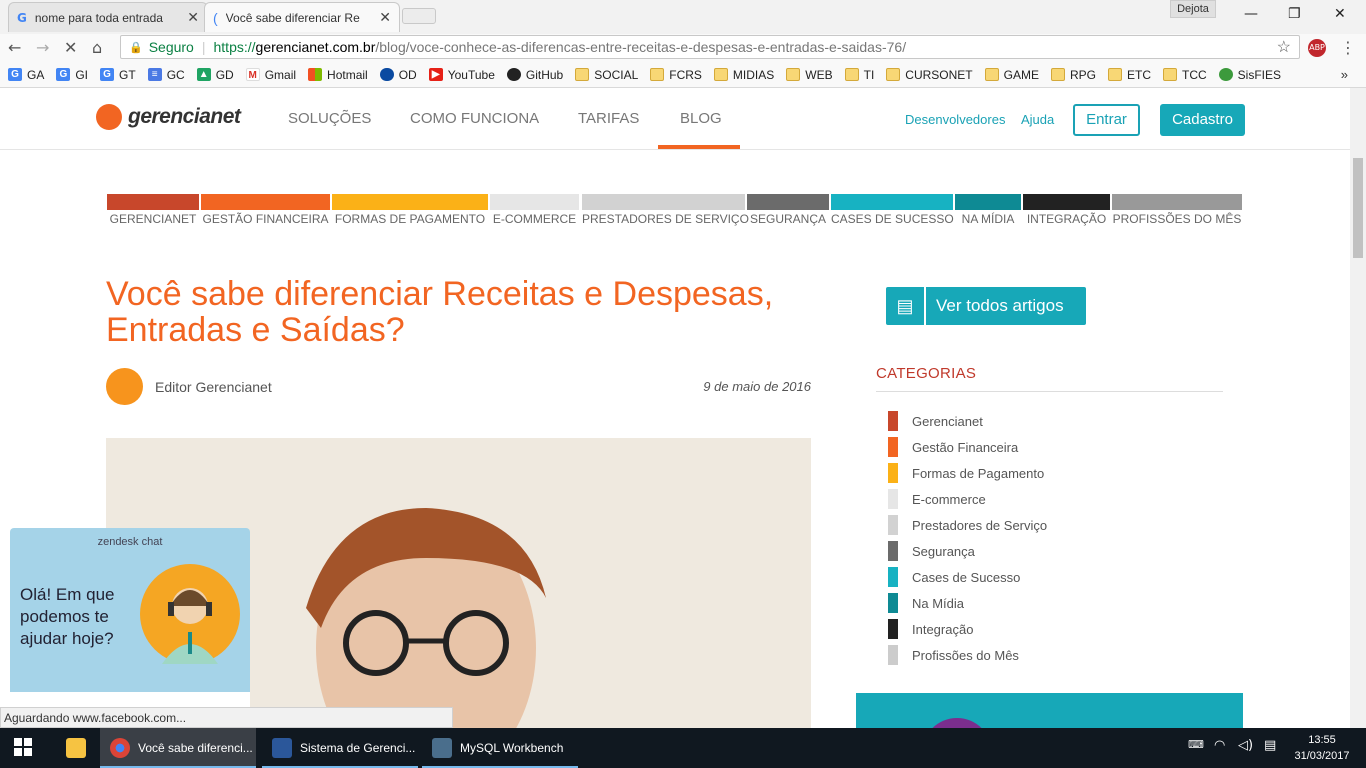  What do you see at coordinates (1340, 14) in the screenshot?
I see `close-window-icon: ✕` at bounding box center [1340, 14].